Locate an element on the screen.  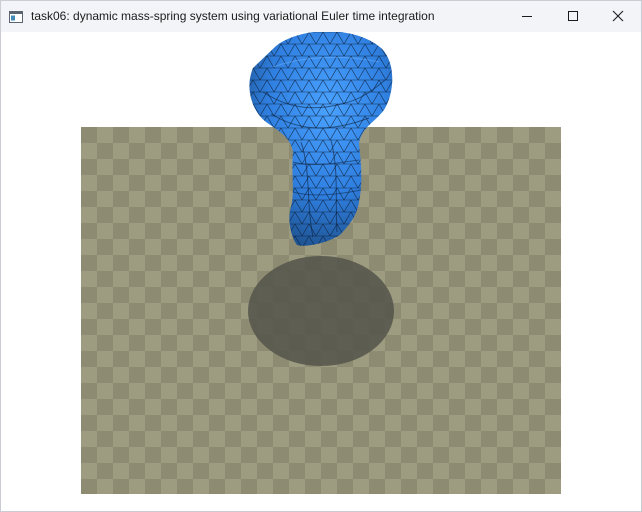
close-icon is located at coordinates (618, 16).